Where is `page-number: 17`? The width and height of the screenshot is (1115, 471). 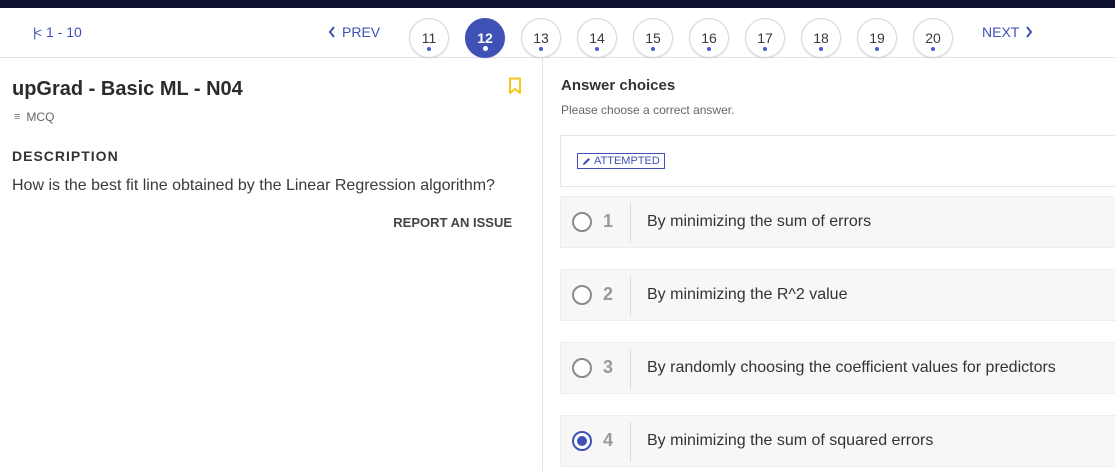 page-number: 17 is located at coordinates (765, 38).